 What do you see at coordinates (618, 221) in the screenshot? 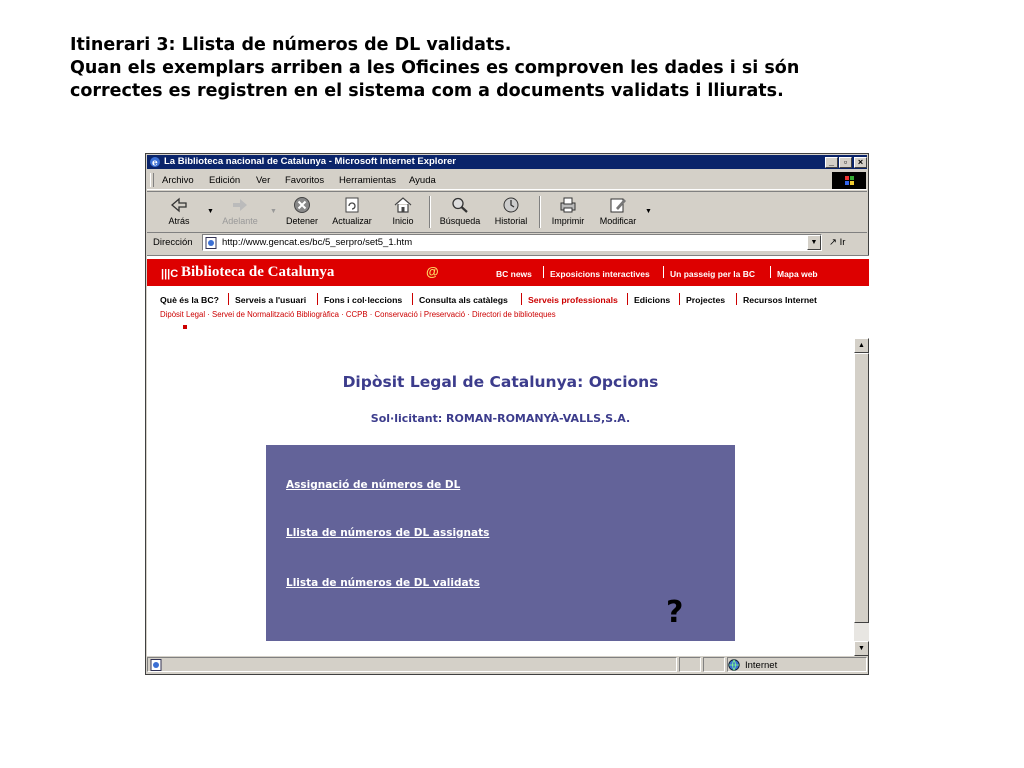
I see `edit-label: Modificar` at bounding box center [618, 221].